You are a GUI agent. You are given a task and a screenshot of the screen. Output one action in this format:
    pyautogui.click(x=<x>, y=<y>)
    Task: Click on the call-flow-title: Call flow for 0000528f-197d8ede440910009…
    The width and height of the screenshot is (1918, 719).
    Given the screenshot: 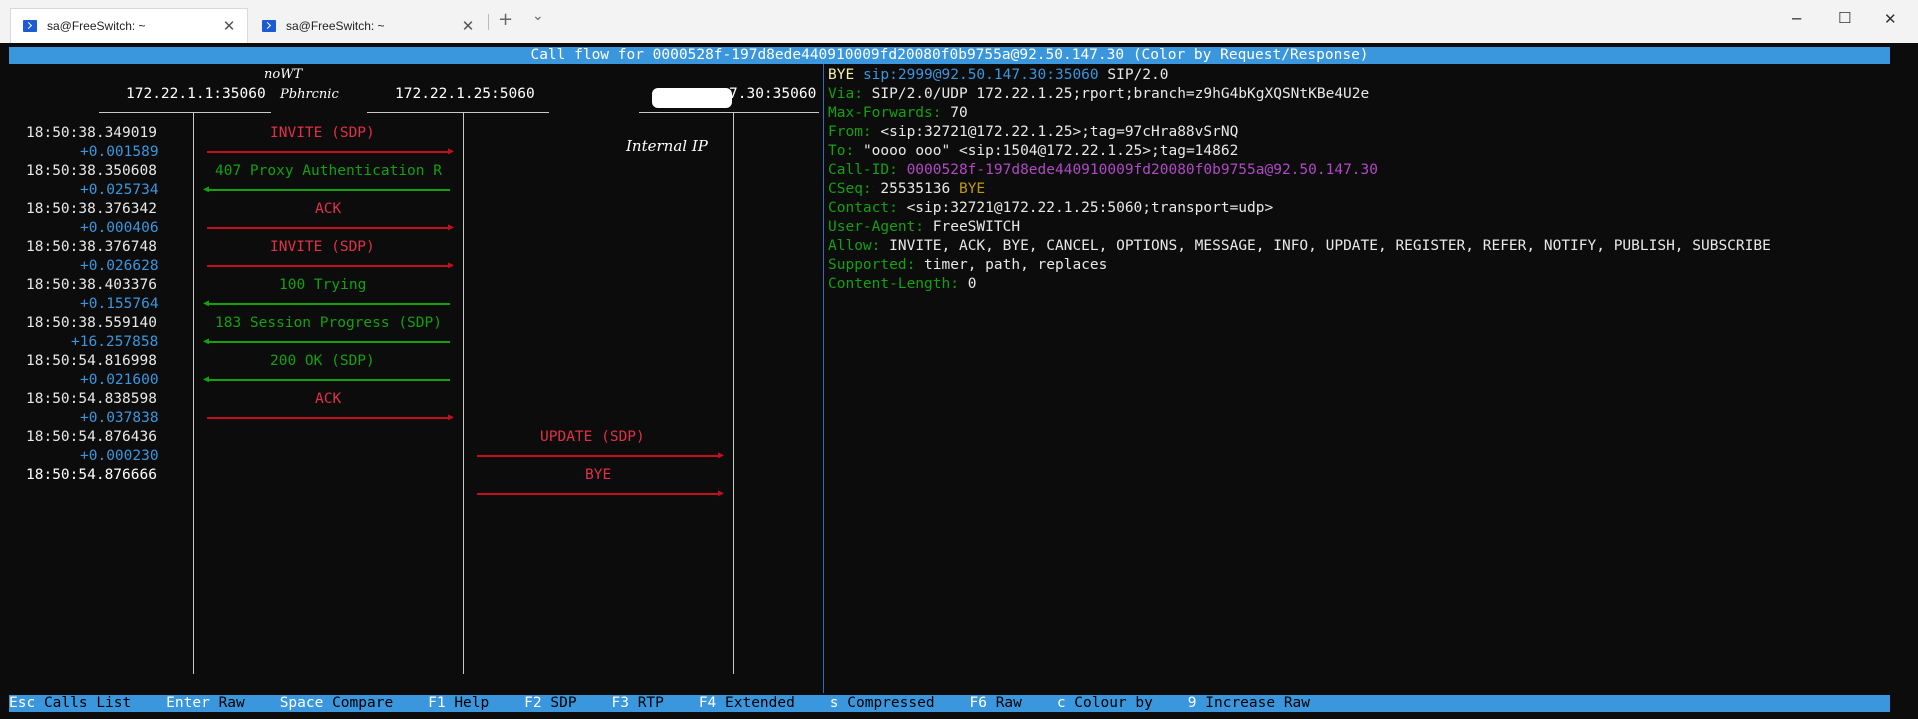 What is the action you would take?
    pyautogui.click(x=949, y=55)
    